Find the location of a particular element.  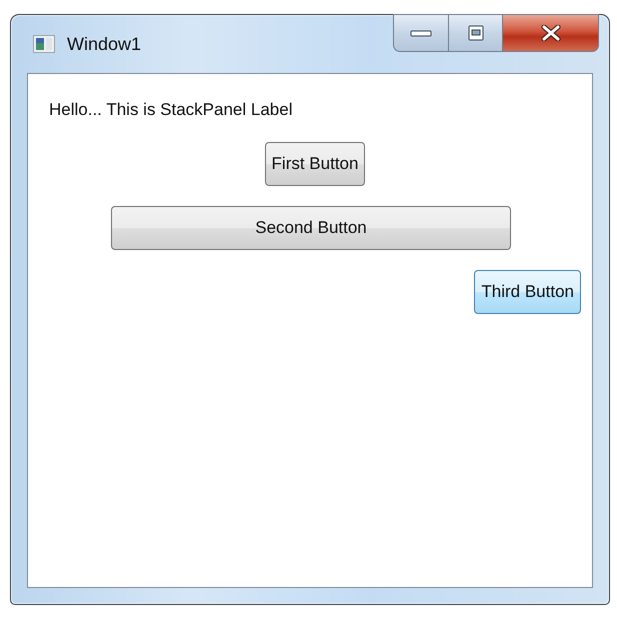

minimize-button is located at coordinates (421, 33).